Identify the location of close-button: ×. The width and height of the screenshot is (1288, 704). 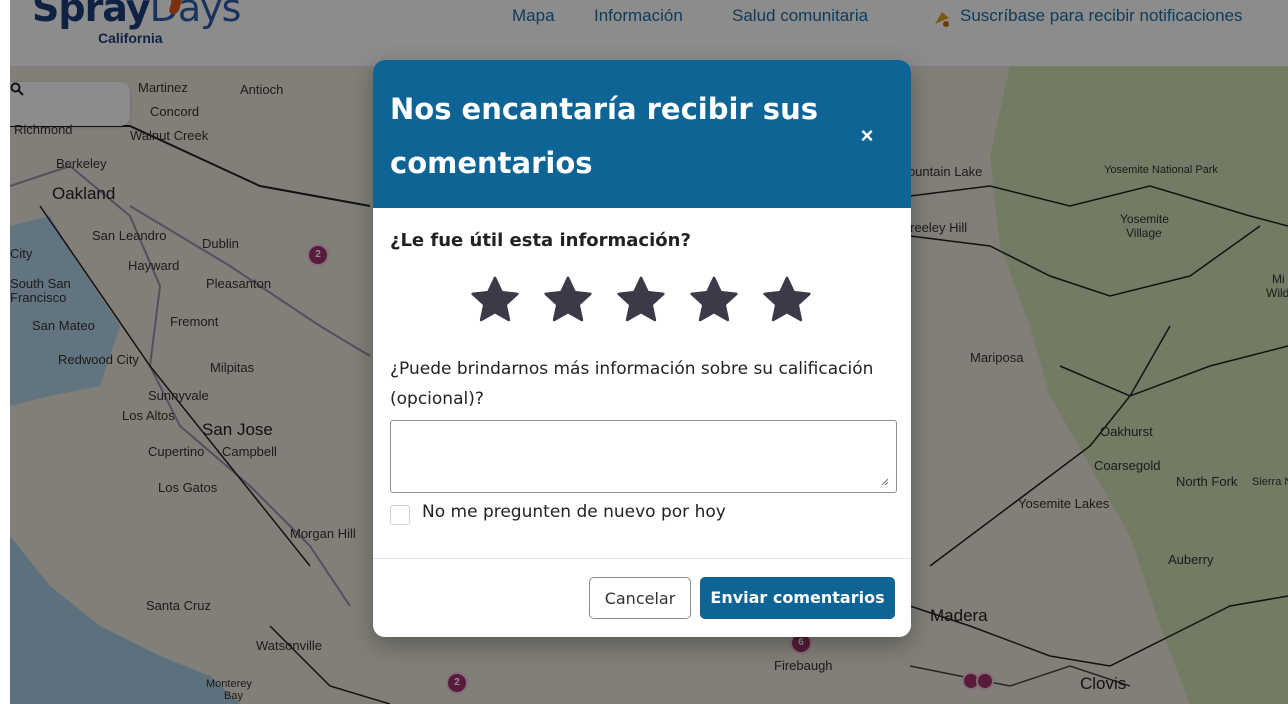
(867, 136).